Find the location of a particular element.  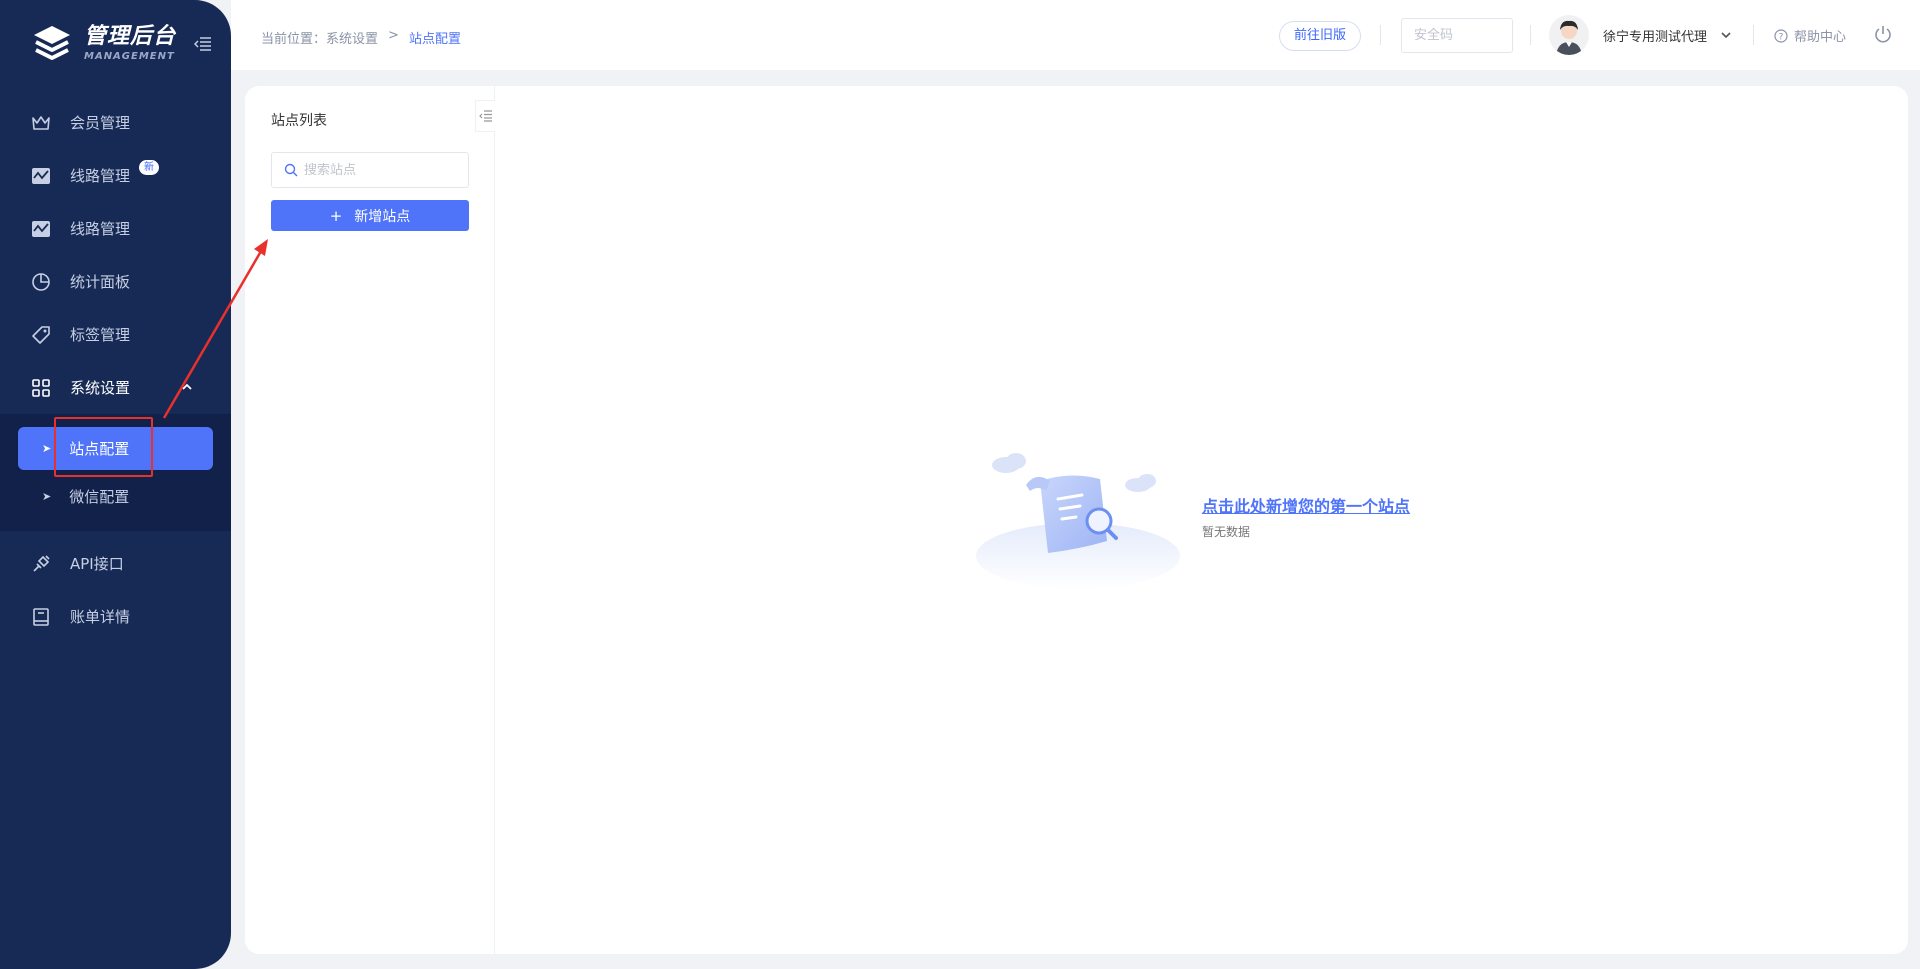

sidebar-item-label: 账单详情 is located at coordinates (100, 617).